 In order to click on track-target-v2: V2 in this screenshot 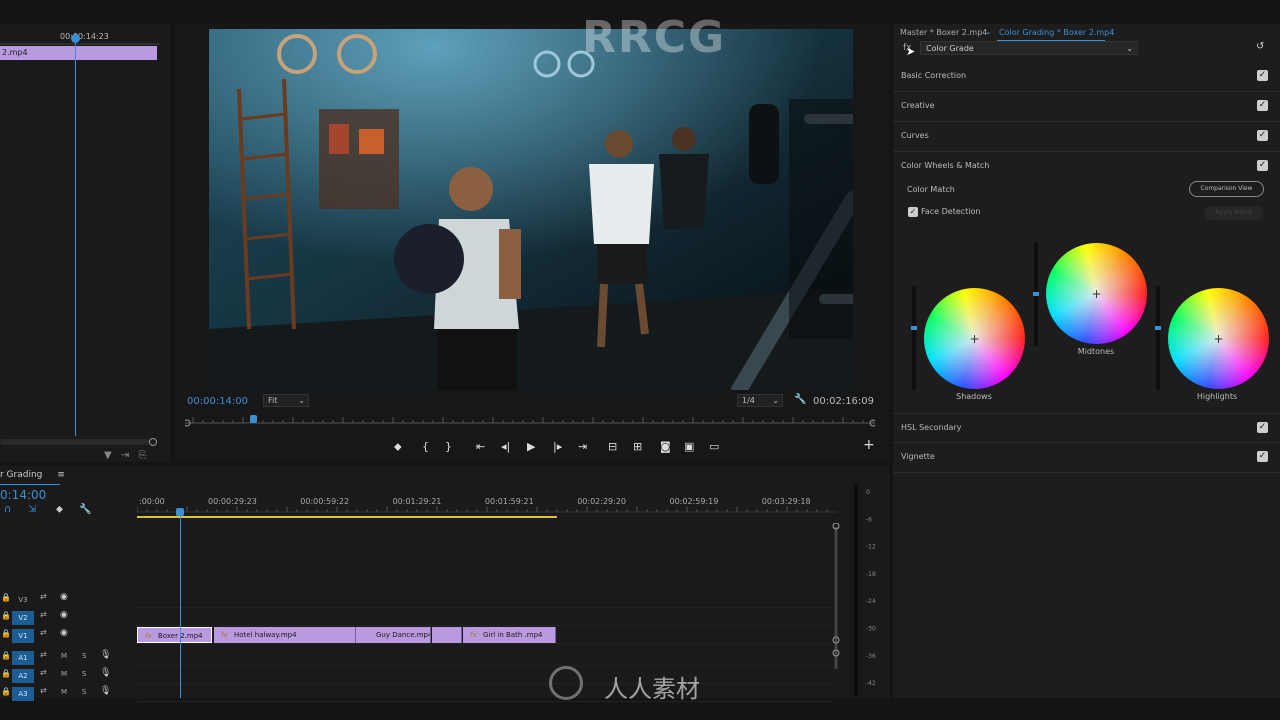, I will do `click(23, 618)`.